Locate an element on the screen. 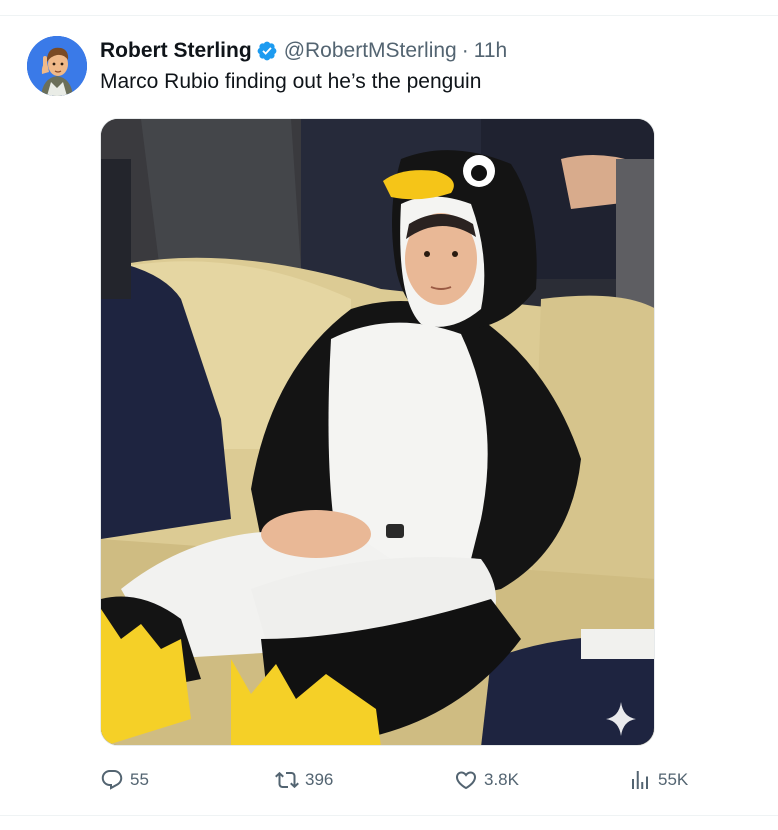 The image size is (778, 830). tweet-header: Robert Sterling @RobertMSterling · 11h is located at coordinates (303, 51).